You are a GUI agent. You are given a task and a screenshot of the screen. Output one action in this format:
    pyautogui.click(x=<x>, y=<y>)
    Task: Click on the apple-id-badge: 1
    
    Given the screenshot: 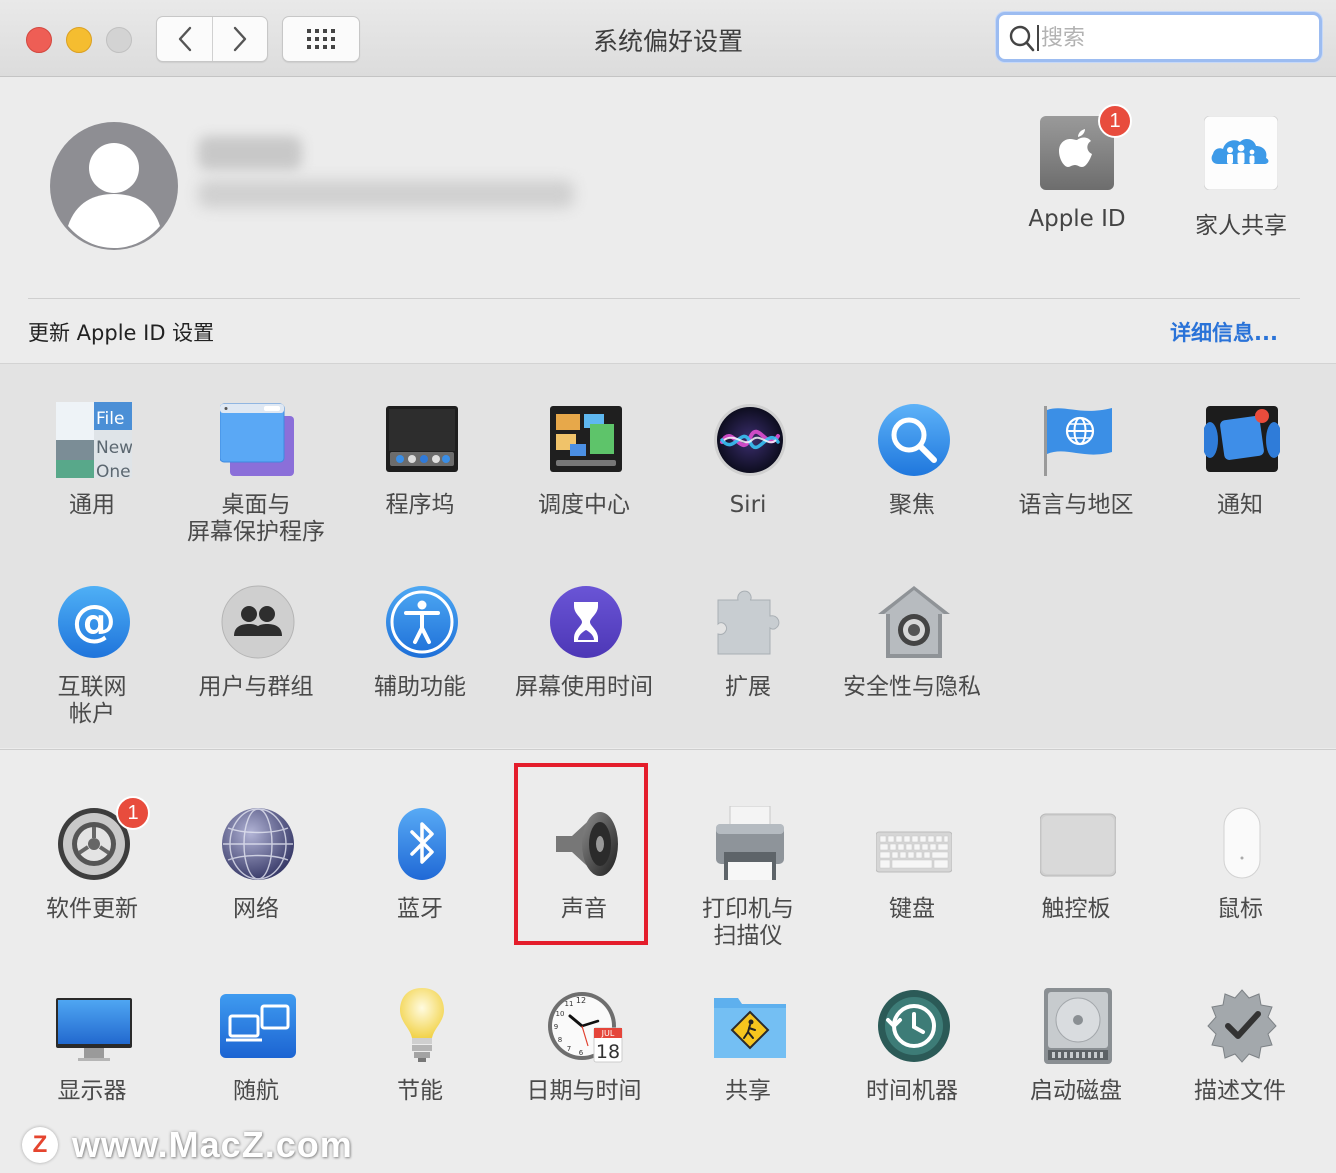 What is the action you would take?
    pyautogui.click(x=1115, y=121)
    